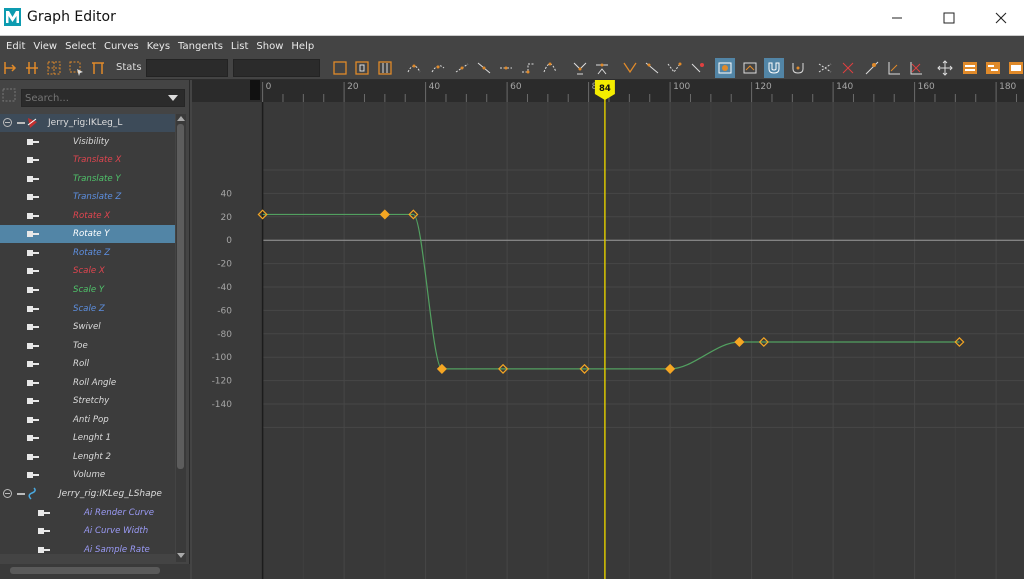 This screenshot has width=1024, height=579. I want to click on buffer-curve-button, so click(698, 68).